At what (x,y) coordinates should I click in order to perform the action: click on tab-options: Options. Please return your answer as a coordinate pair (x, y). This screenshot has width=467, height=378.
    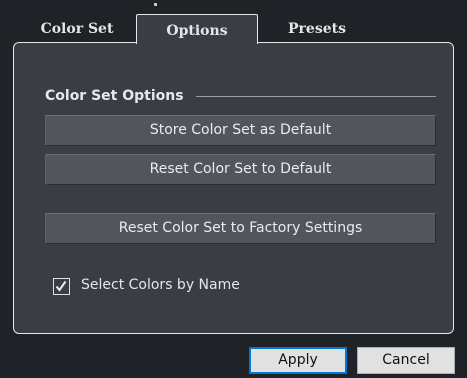
    Looking at the image, I should click on (197, 29).